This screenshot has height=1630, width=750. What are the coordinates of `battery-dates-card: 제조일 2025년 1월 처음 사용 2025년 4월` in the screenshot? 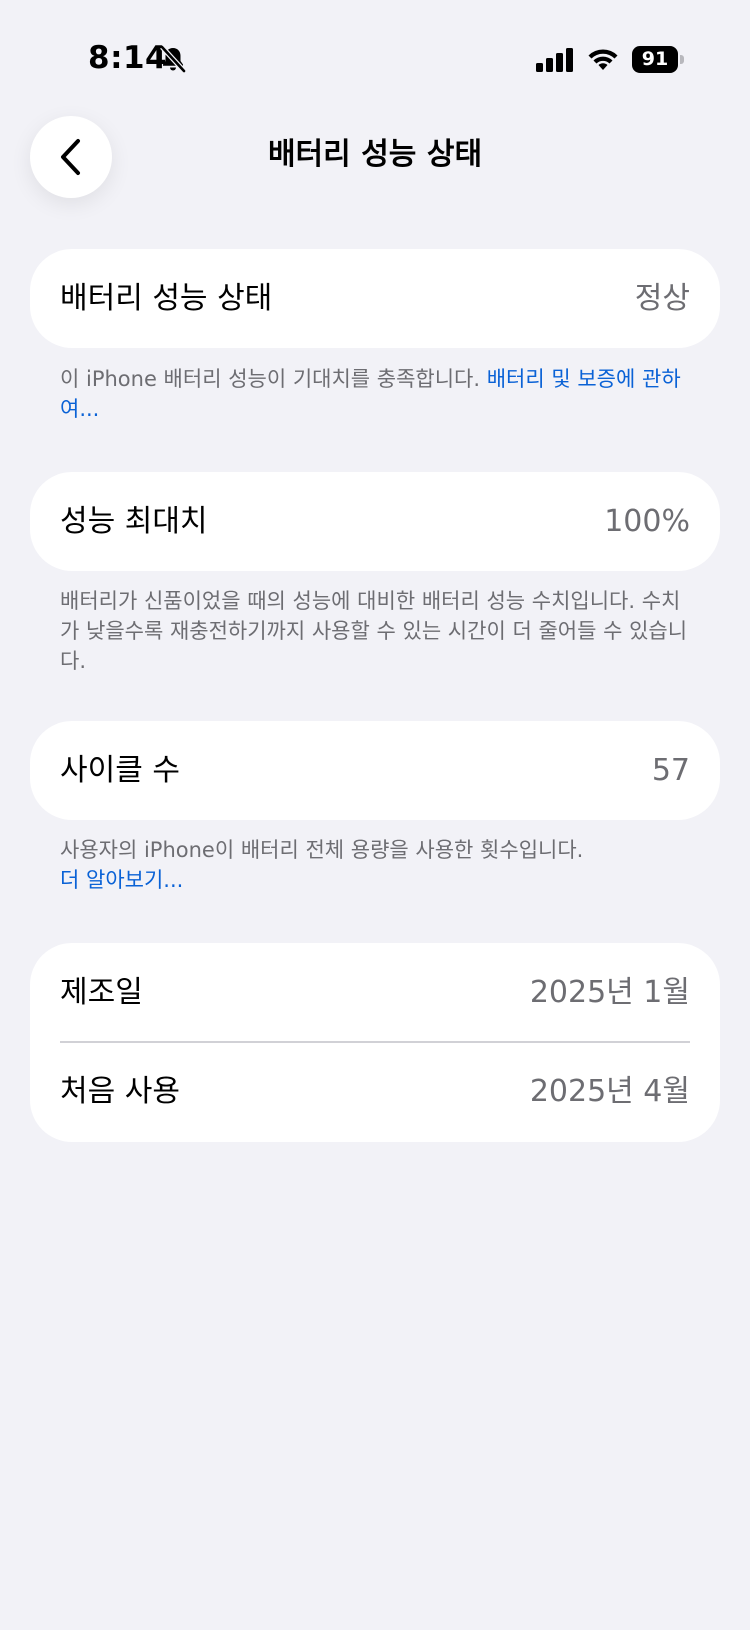 It's located at (375, 1042).